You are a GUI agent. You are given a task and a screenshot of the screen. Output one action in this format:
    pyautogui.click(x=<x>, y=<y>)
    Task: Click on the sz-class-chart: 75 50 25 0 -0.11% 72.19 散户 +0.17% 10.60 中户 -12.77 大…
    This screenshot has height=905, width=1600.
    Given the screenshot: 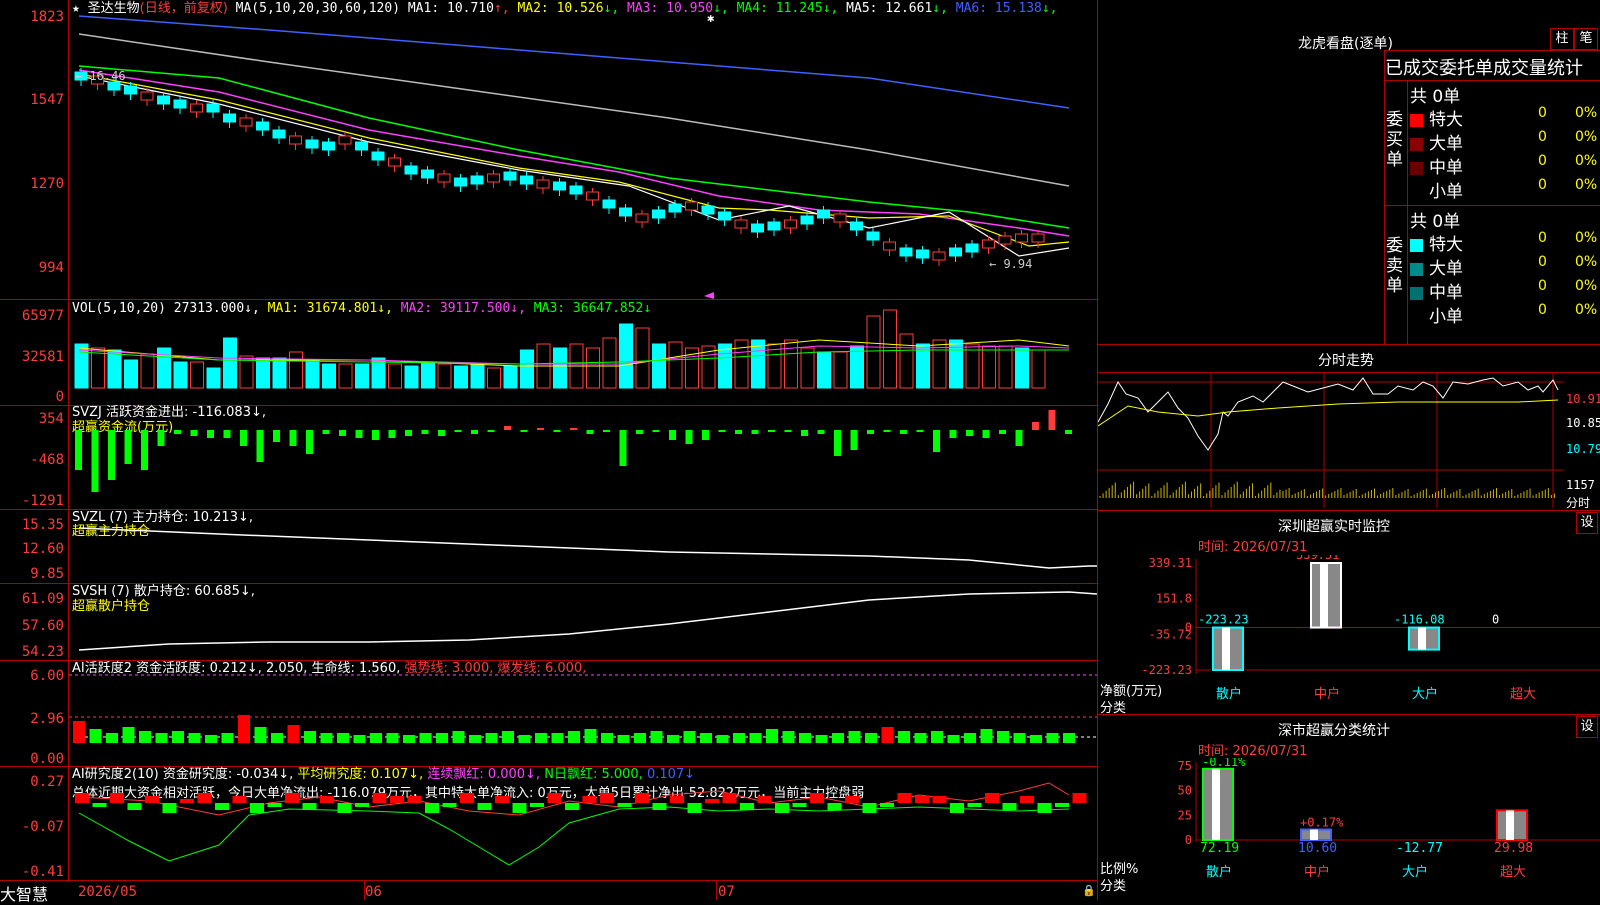 What is the action you would take?
    pyautogui.click(x=1349, y=829)
    